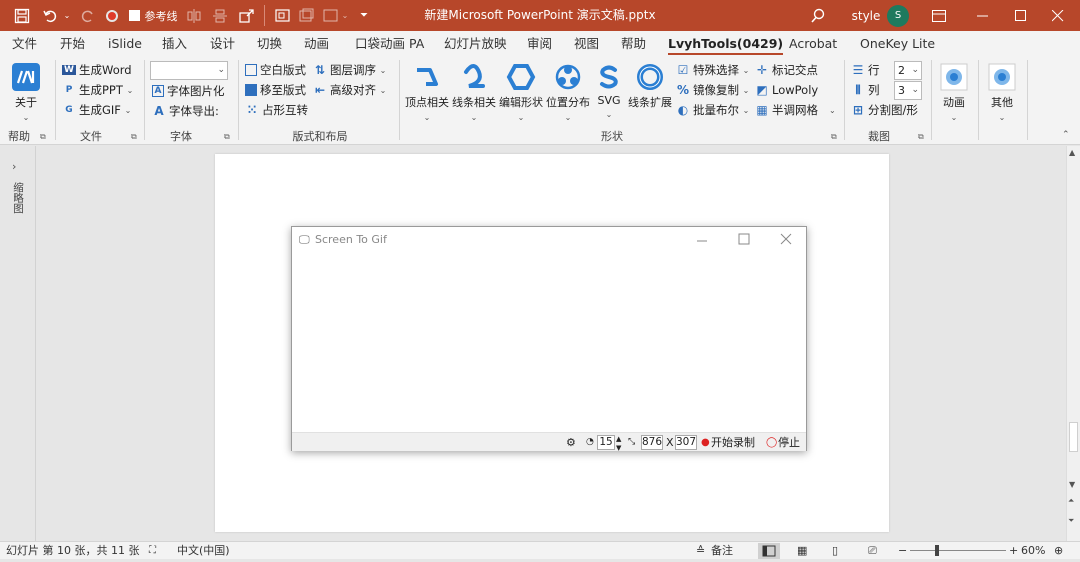 The width and height of the screenshot is (1080, 562). I want to click on vertical-scrollbar: ▲ ▼ ⏶ ⏷, so click(1073, 343).